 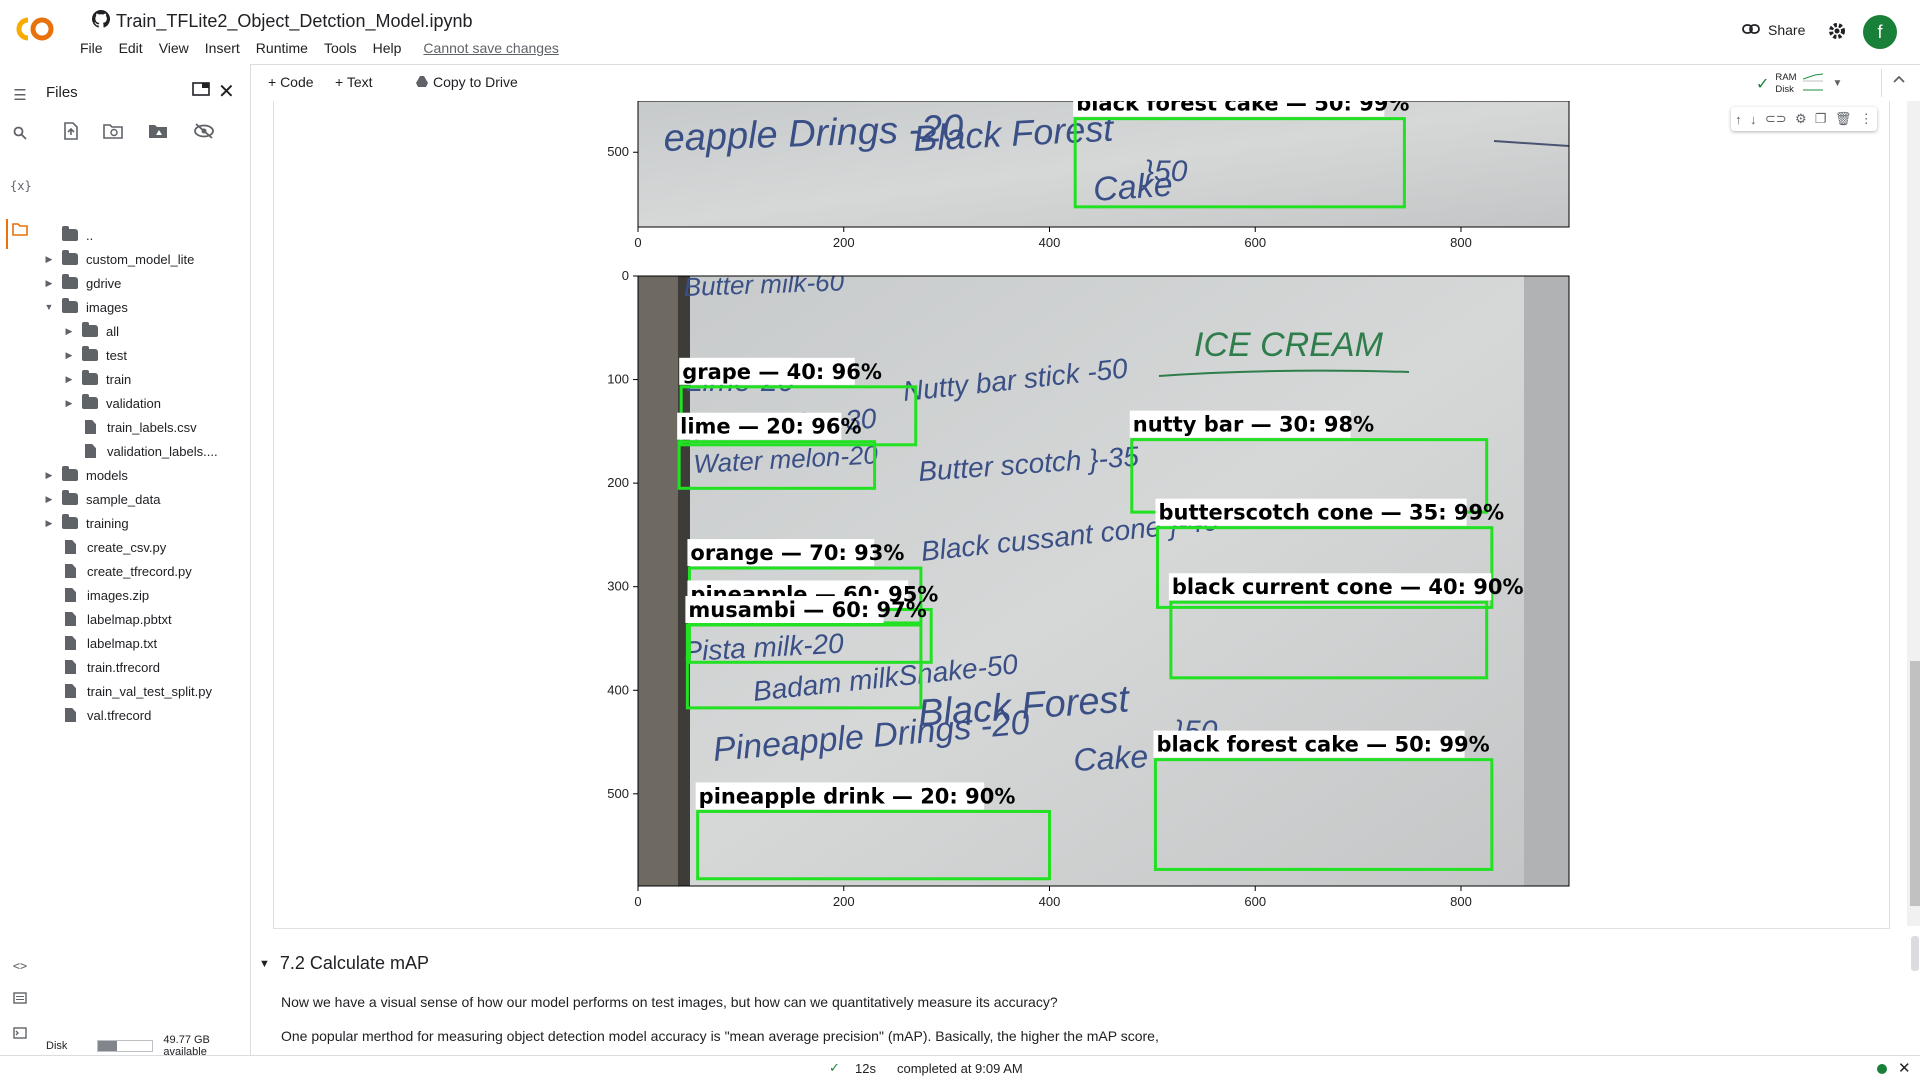 I want to click on y-tick-label: 400, so click(x=618, y=689).